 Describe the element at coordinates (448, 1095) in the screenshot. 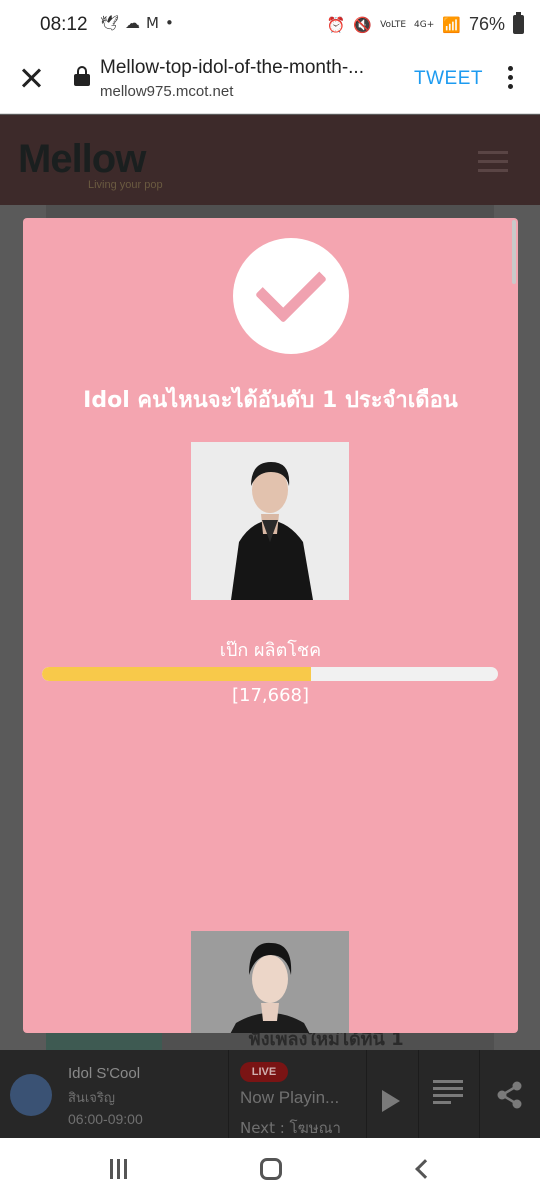

I see `playlist-icon` at that location.